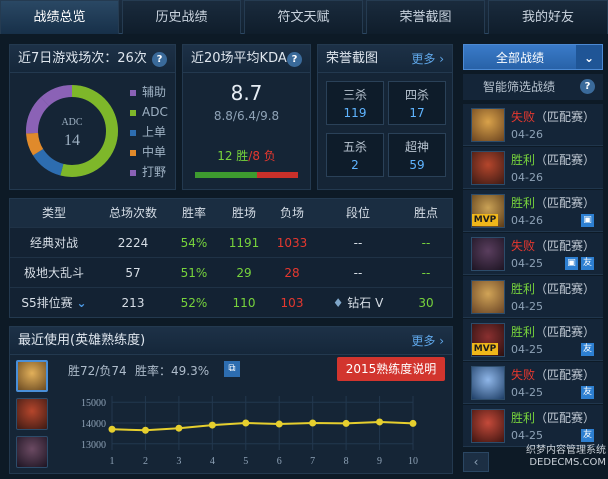 The height and width of the screenshot is (479, 608). What do you see at coordinates (291, 213) in the screenshot?
I see `col-losses: 负场` at bounding box center [291, 213].